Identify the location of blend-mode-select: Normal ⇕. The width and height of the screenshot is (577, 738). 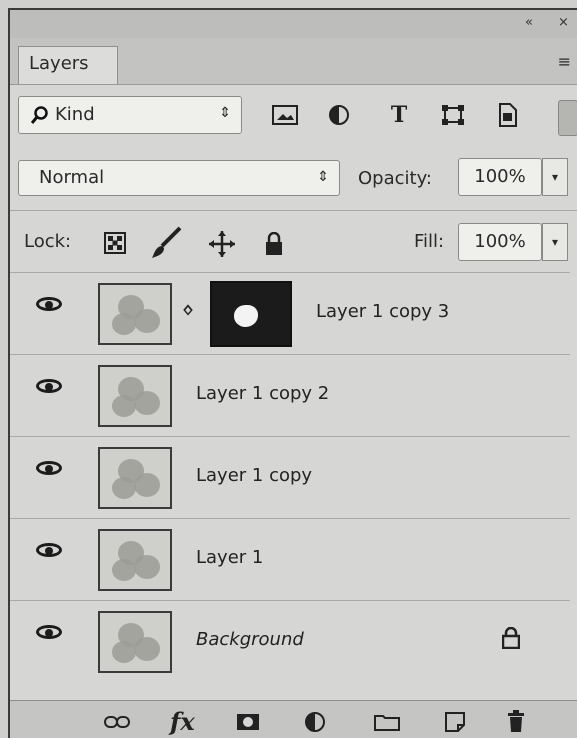
(179, 178).